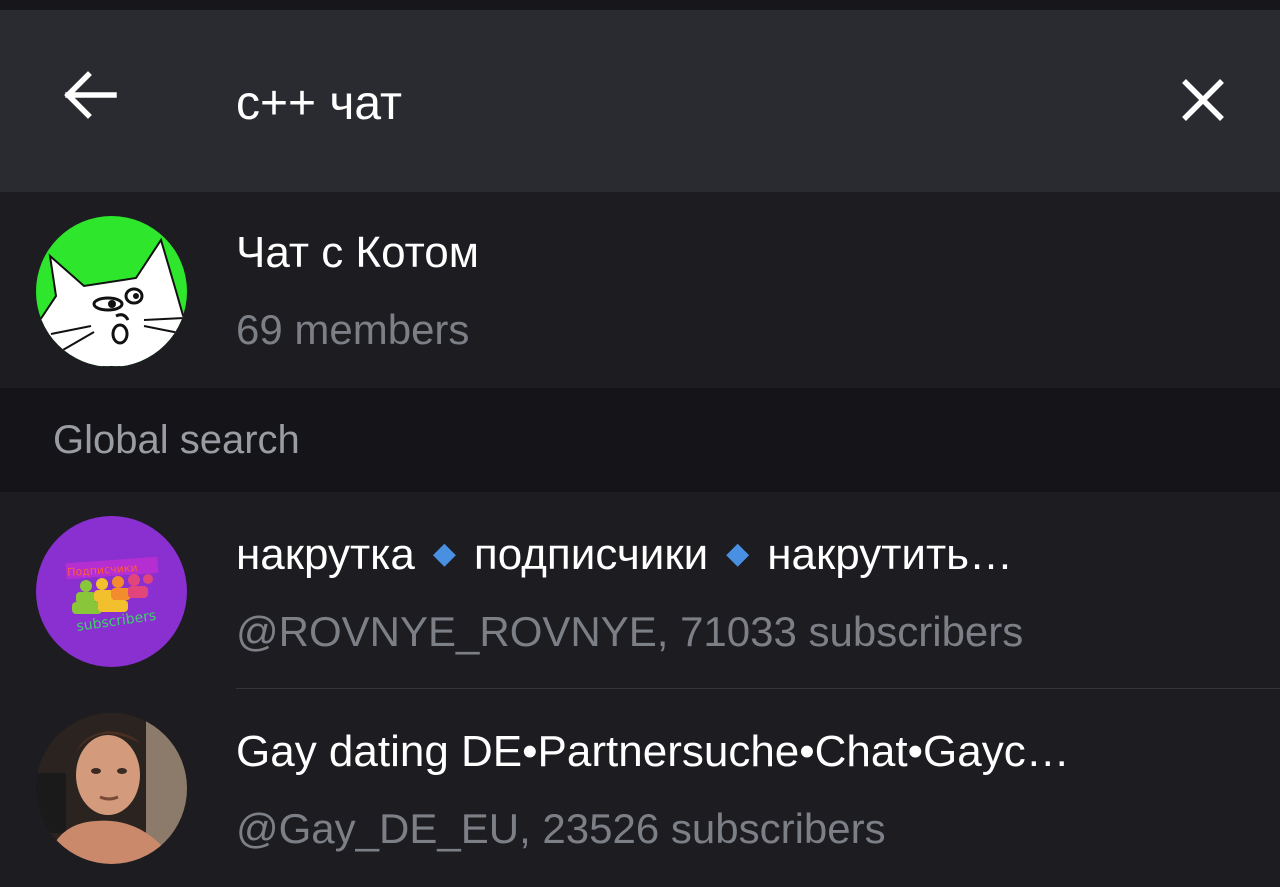 The height and width of the screenshot is (887, 1280). Describe the element at coordinates (111, 591) in the screenshot. I see `subscribers-avatar: Подписчики subscribers` at that location.